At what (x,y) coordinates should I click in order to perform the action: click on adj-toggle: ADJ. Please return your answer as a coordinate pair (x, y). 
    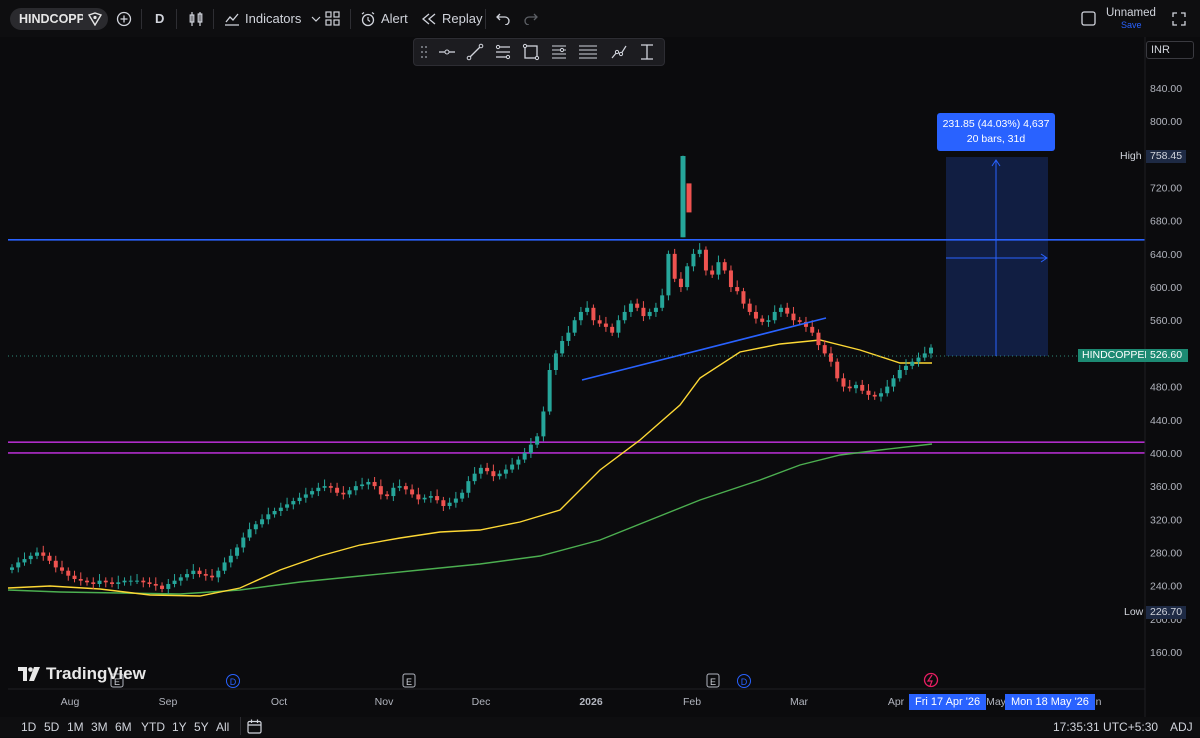
    Looking at the image, I should click on (1181, 727).